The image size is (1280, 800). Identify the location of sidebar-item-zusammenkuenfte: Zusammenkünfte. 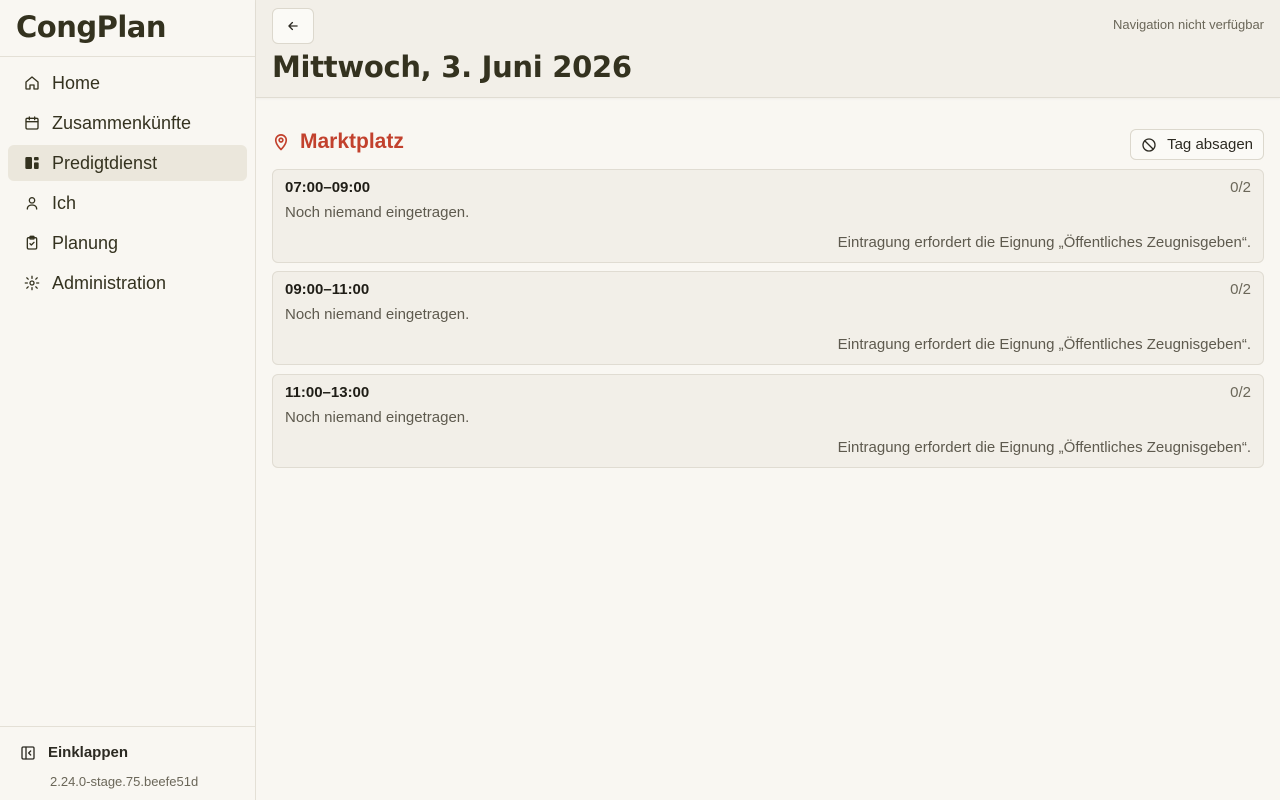
(127, 123).